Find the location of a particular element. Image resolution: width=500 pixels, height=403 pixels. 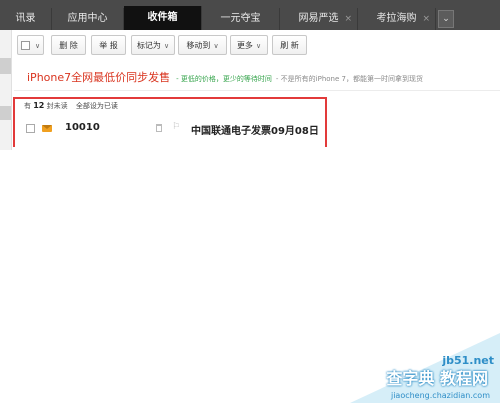

mail-list-item: ⋮ 10010 ⚐ 中国联通电子发票09月08日 is located at coordinates (169, 129).